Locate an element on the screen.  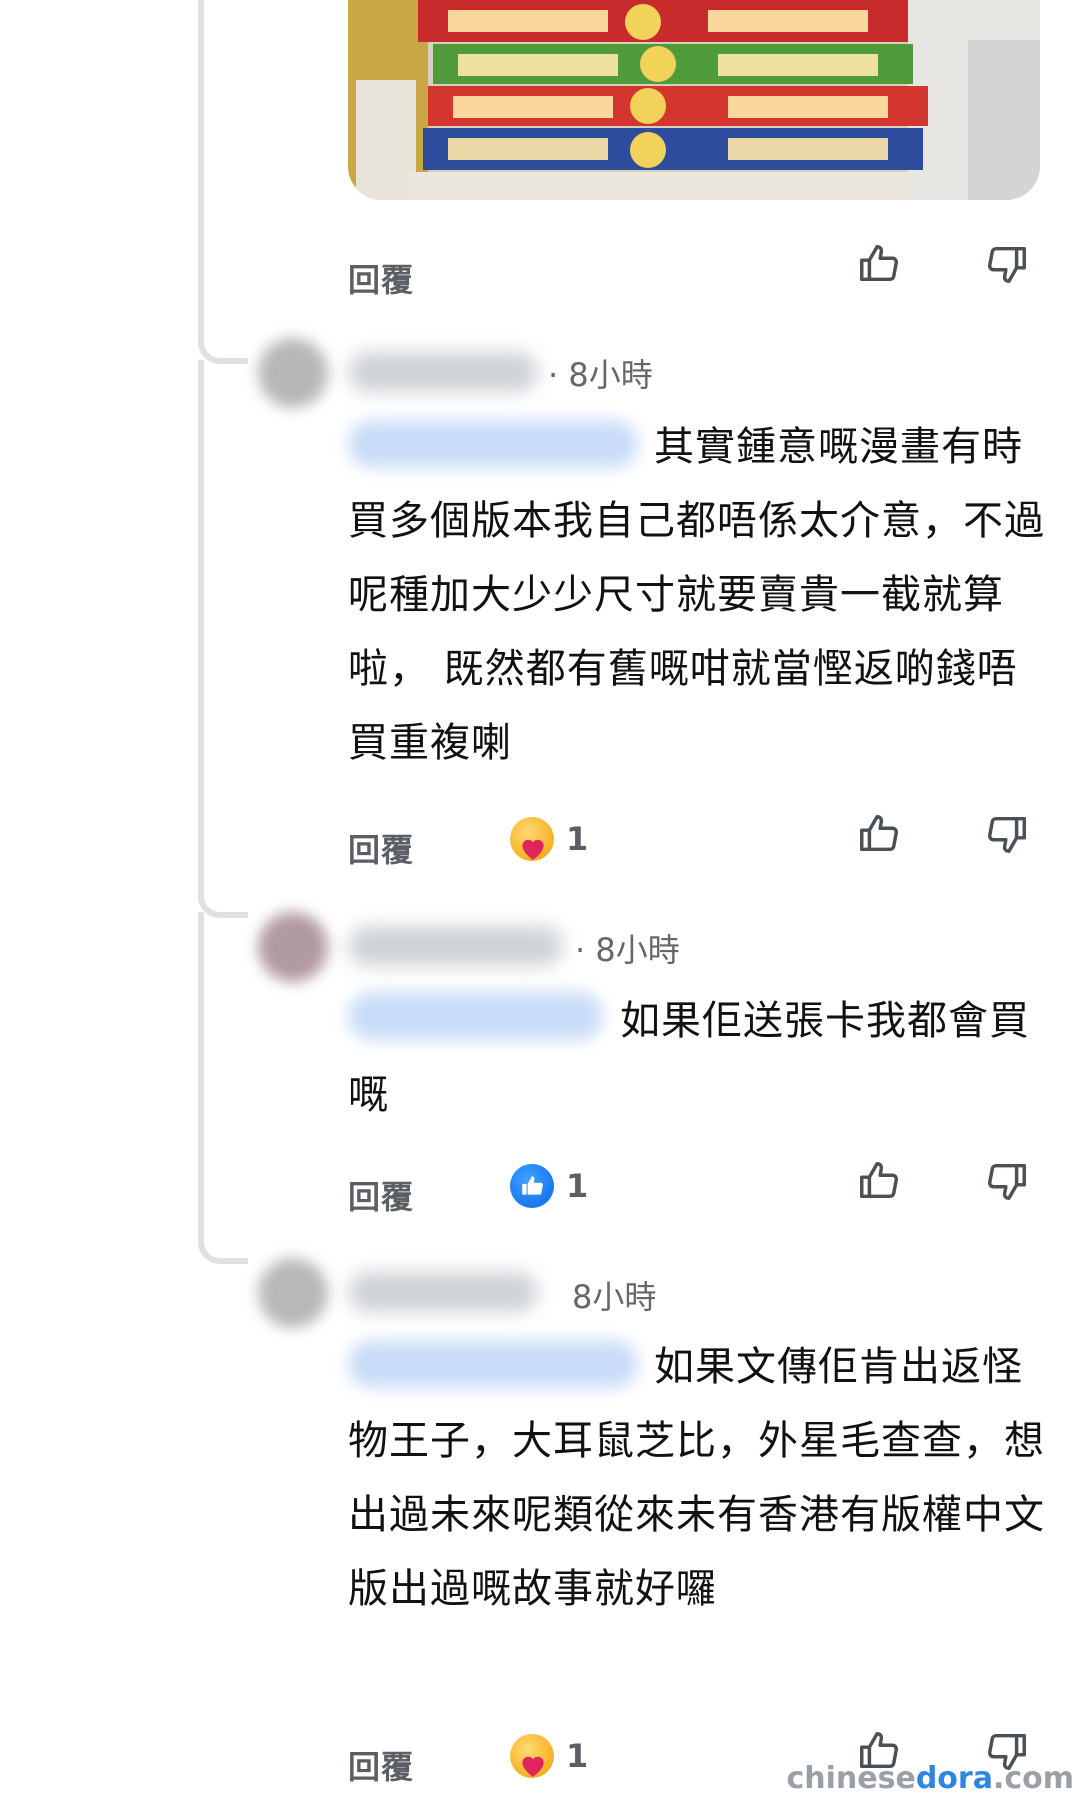
site-watermark: chinesedora.com is located at coordinates (930, 1778).